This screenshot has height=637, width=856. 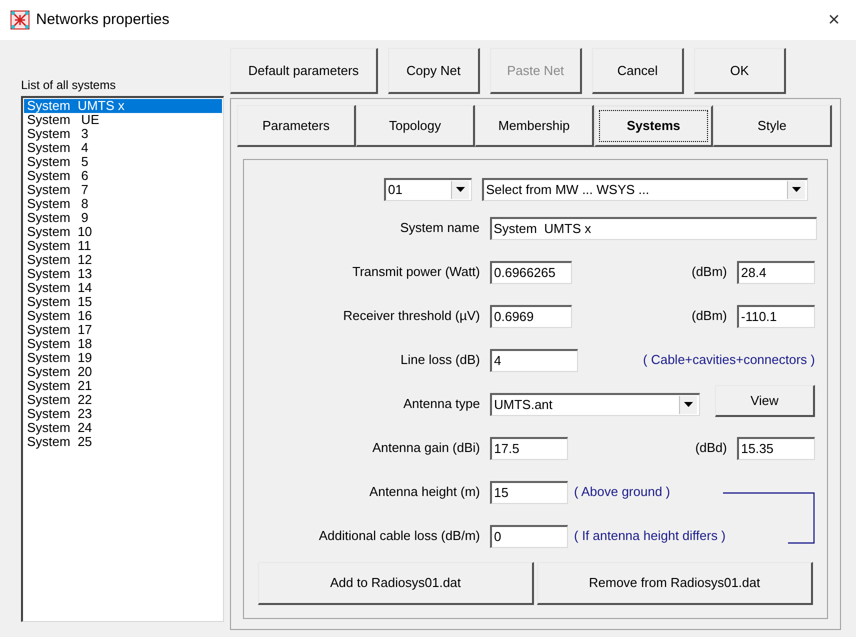 What do you see at coordinates (123, 330) in the screenshot?
I see `list-item: System 17` at bounding box center [123, 330].